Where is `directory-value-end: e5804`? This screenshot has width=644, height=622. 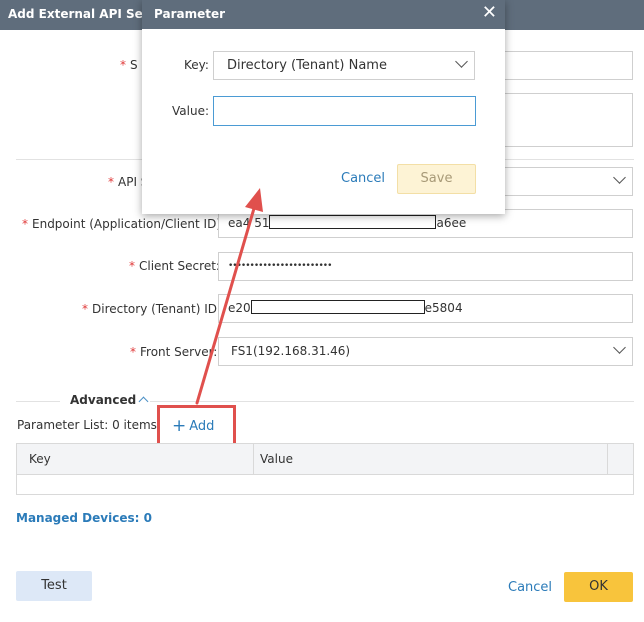 directory-value-end: e5804 is located at coordinates (443, 308).